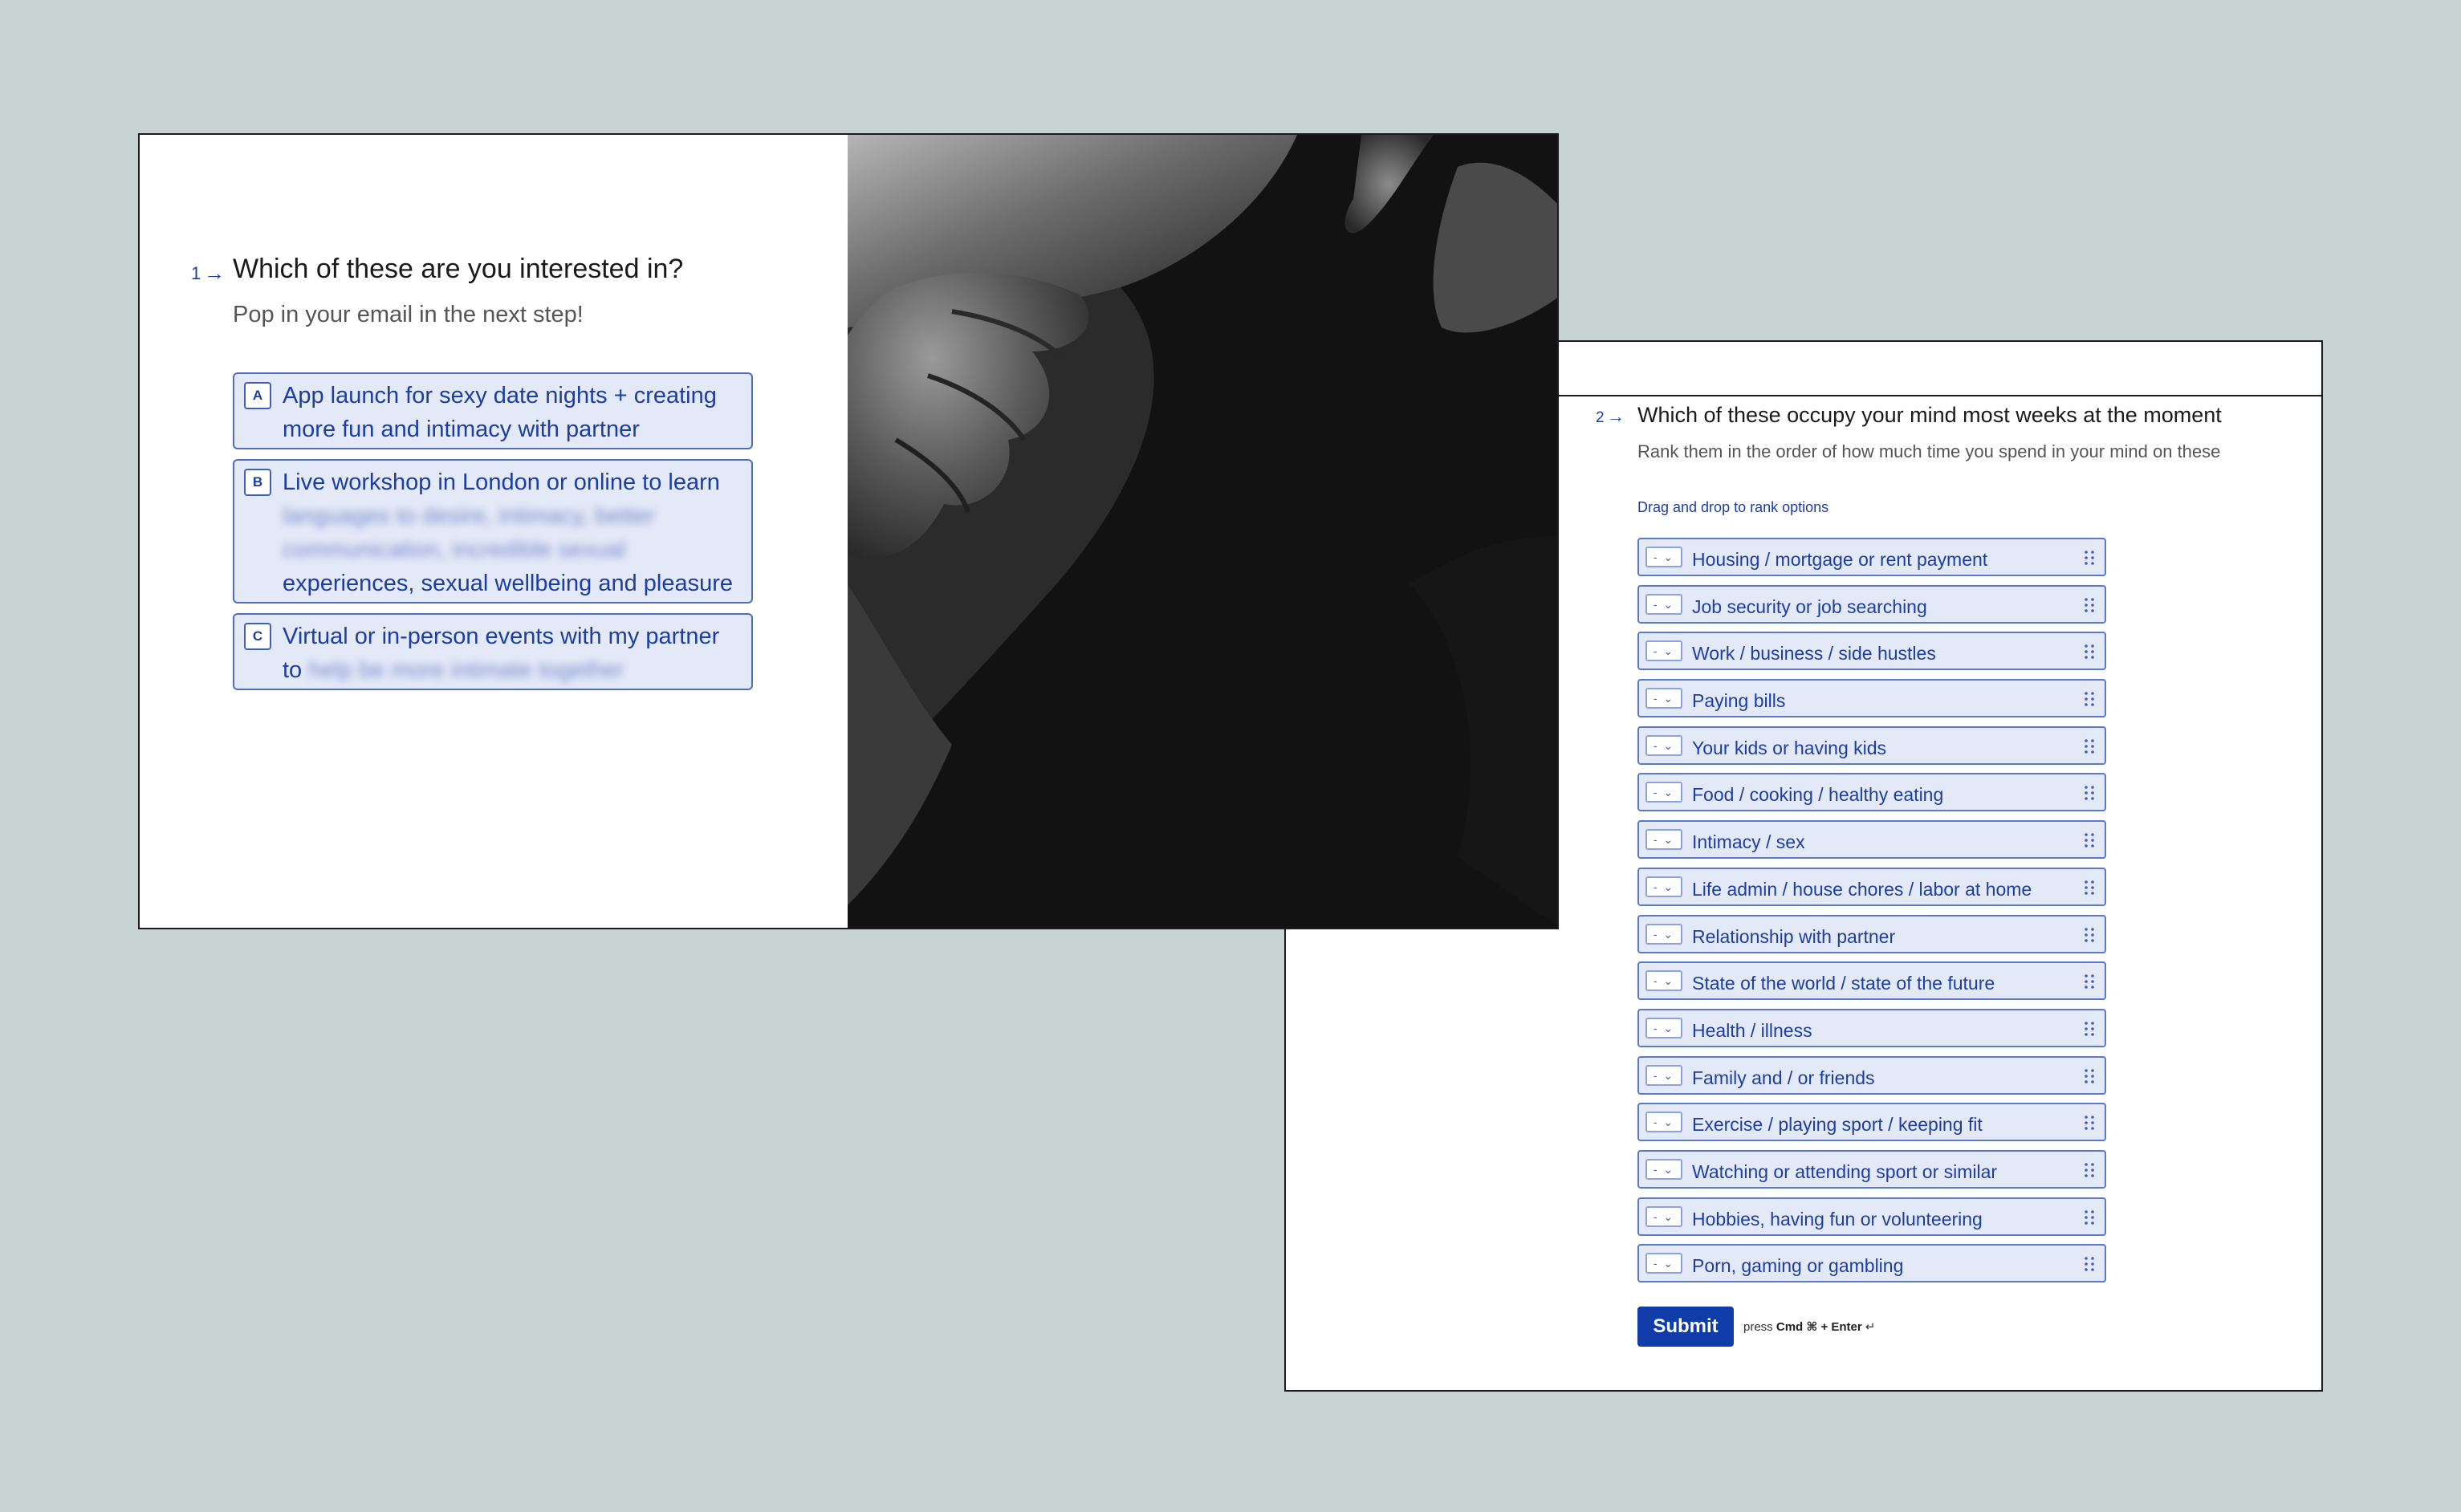  What do you see at coordinates (196, 273) in the screenshot?
I see `question-number: 1` at bounding box center [196, 273].